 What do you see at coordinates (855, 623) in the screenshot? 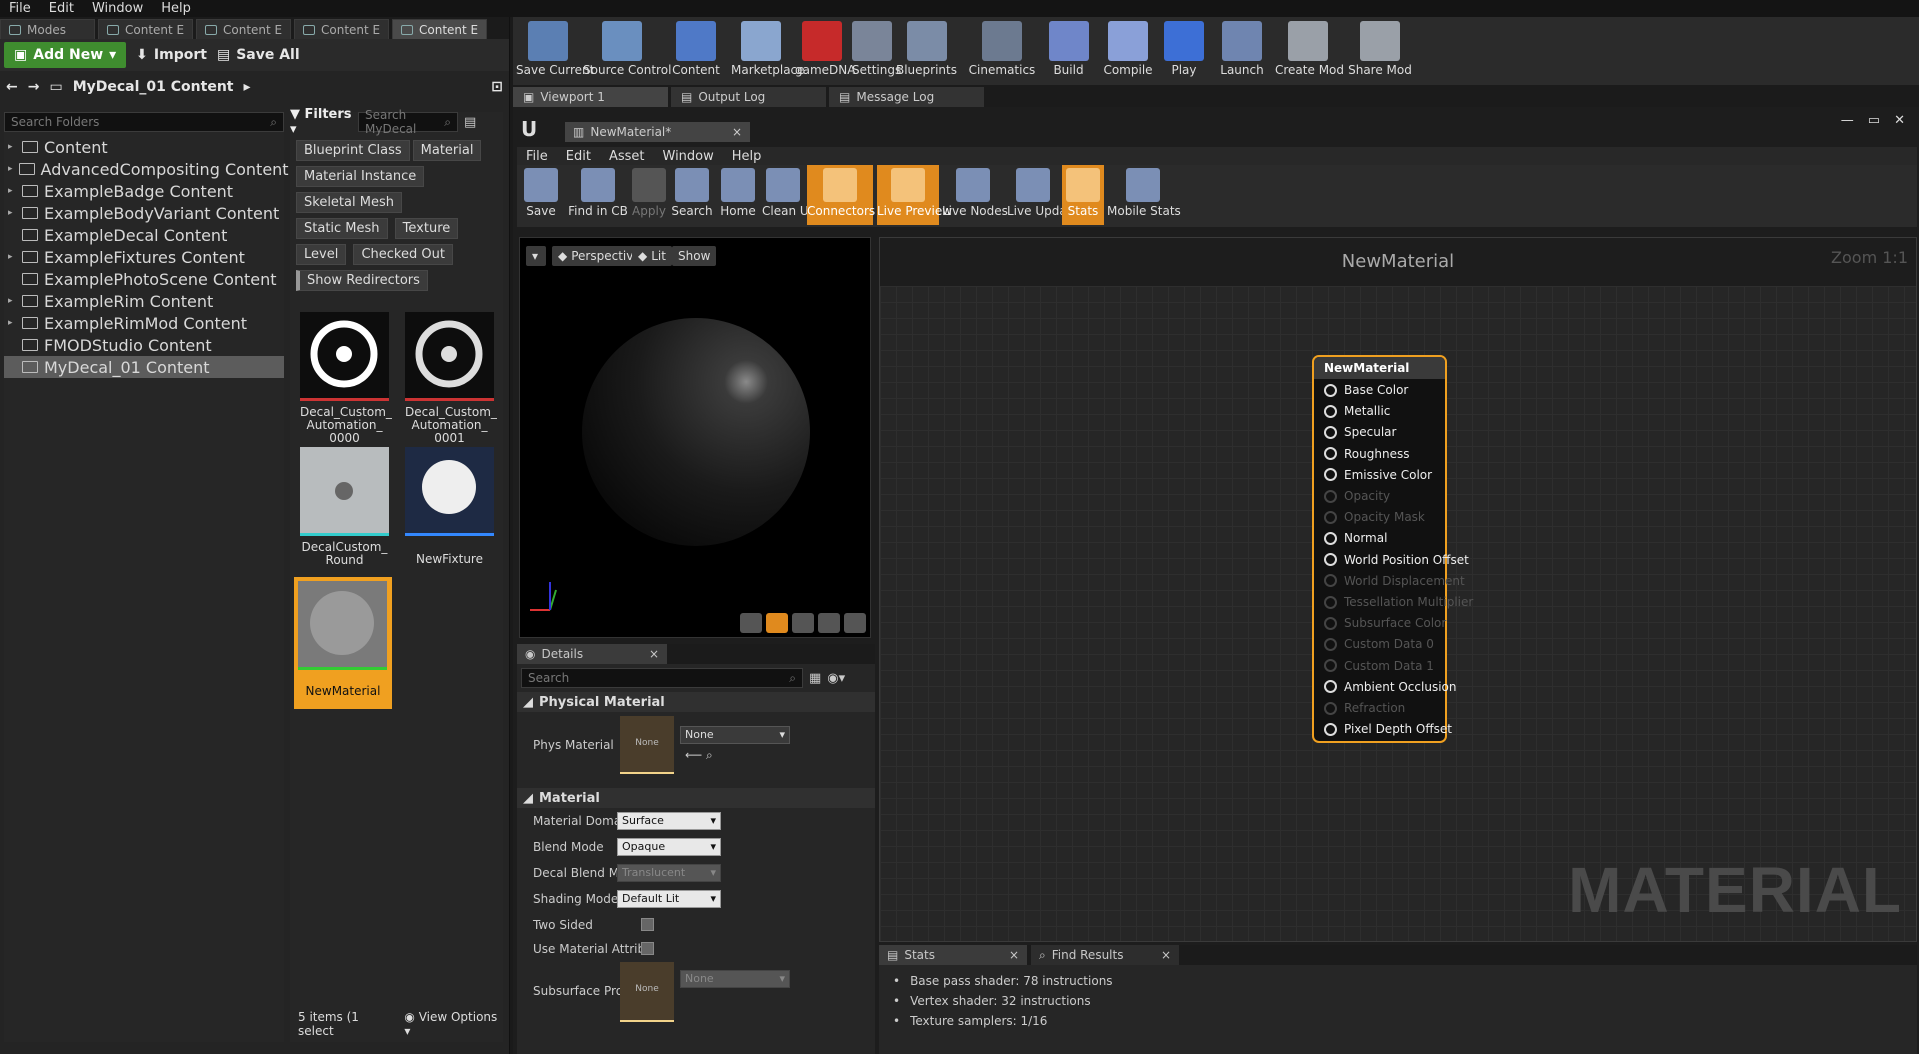
I see `teapot-preview-icon` at bounding box center [855, 623].